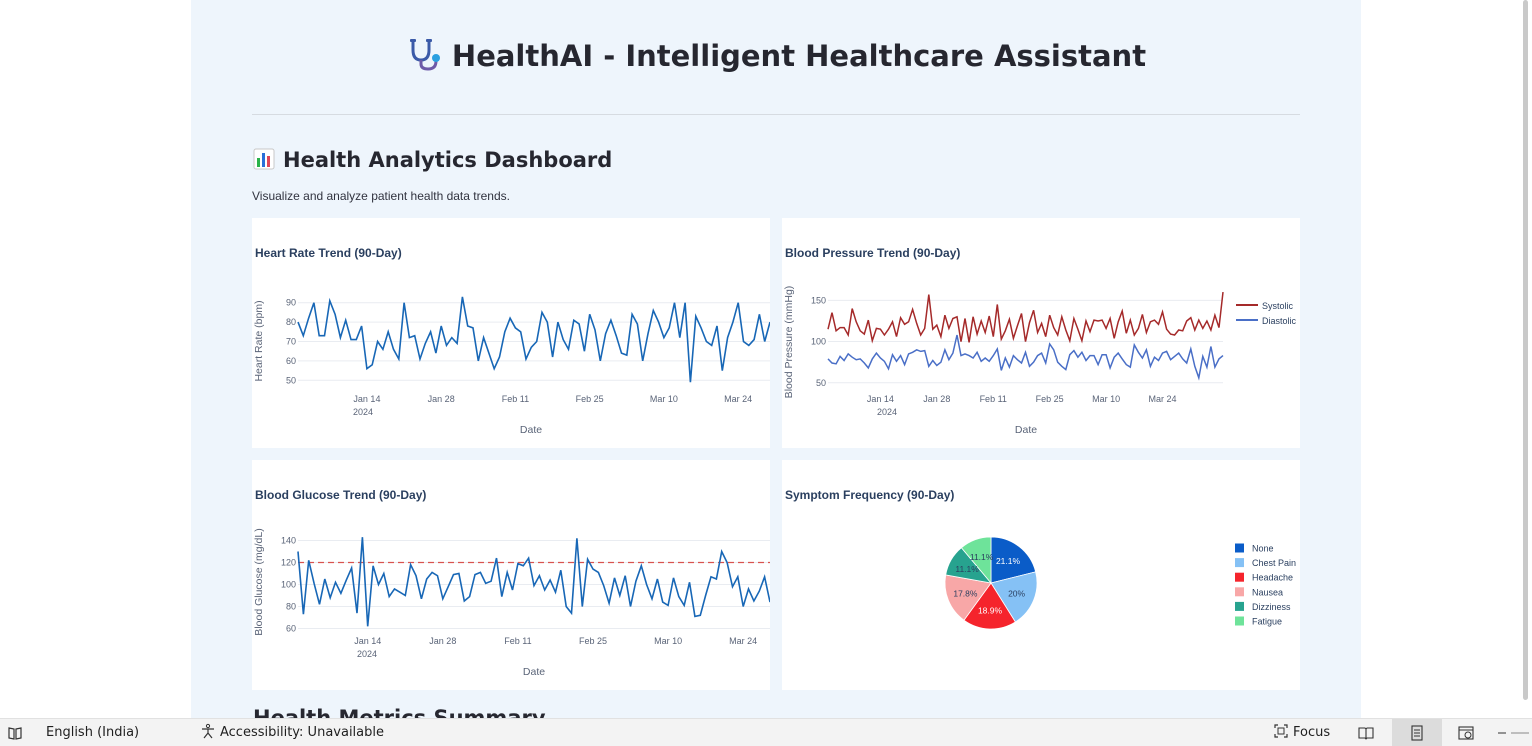 The width and height of the screenshot is (1532, 746). Describe the element at coordinates (328, 253) in the screenshot. I see `heart-rate-chart-title: Heart Rate Trend (90-Day)` at that location.